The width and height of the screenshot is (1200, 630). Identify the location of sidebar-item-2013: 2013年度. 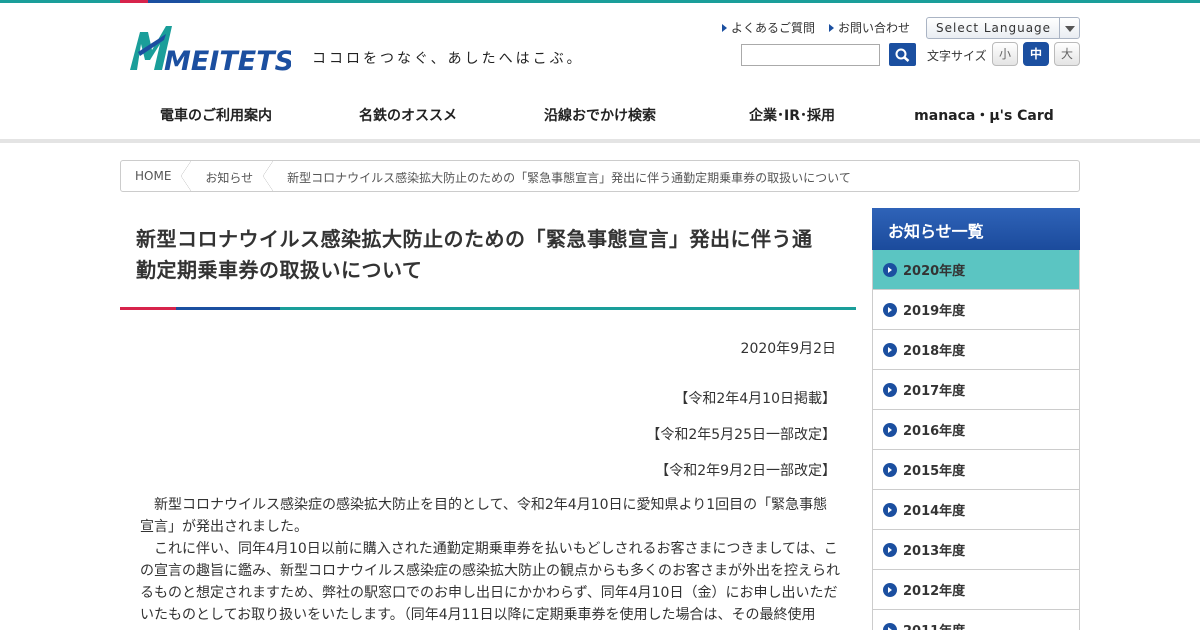
(976, 550).